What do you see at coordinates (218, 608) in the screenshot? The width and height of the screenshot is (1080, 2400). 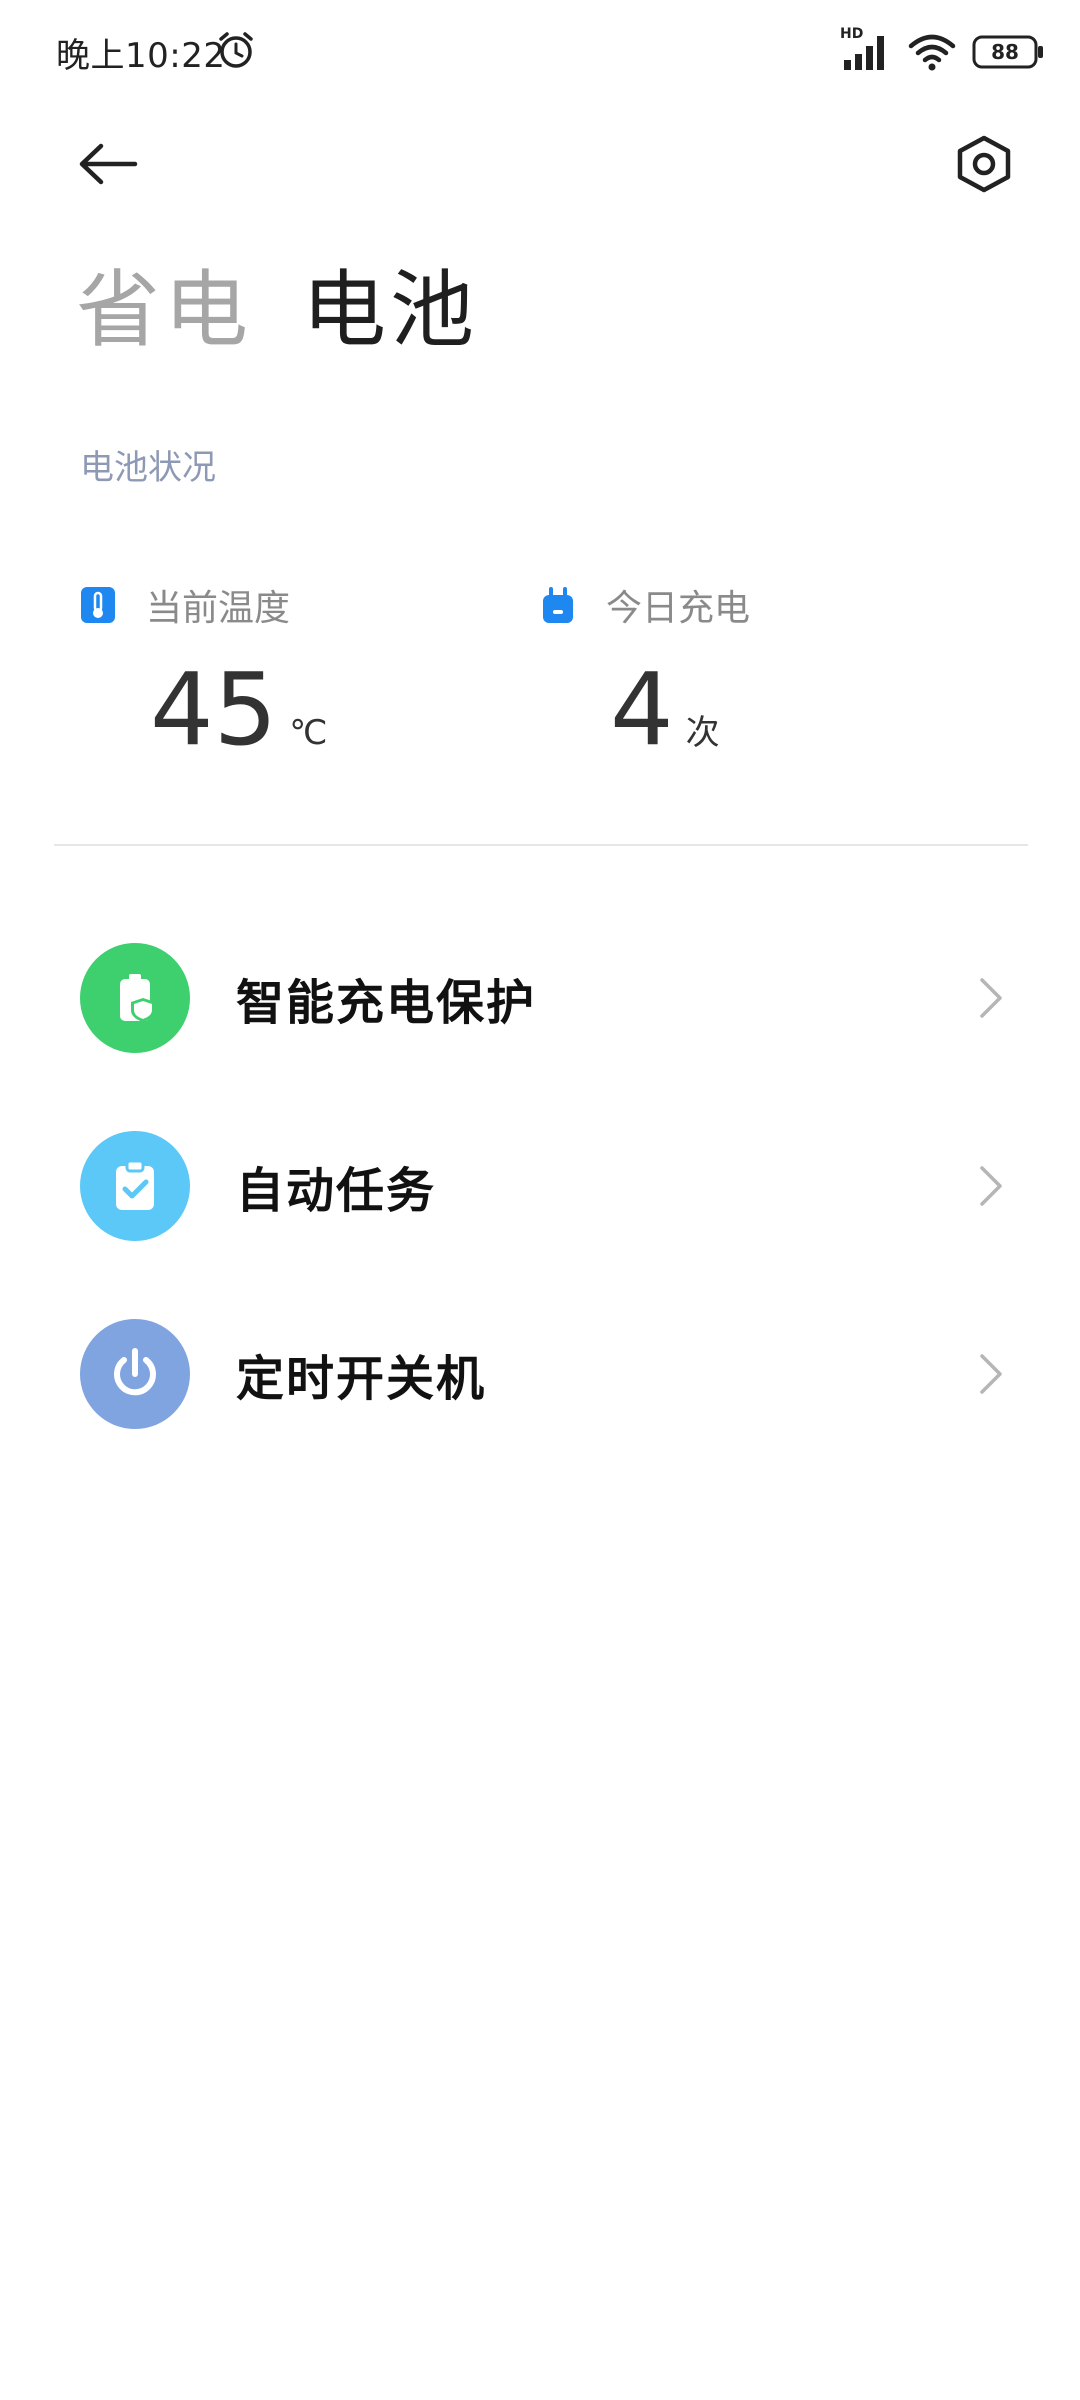 I see `stat-label-temperature: 当前温度` at bounding box center [218, 608].